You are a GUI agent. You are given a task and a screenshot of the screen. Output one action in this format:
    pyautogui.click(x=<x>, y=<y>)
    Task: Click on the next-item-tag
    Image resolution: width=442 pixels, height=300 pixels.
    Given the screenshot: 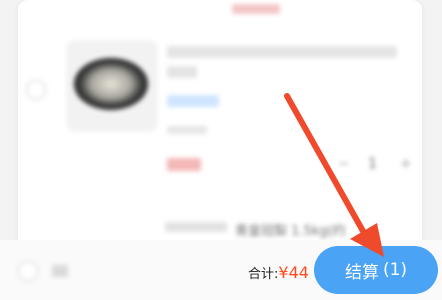 What is the action you would take?
    pyautogui.click(x=196, y=227)
    